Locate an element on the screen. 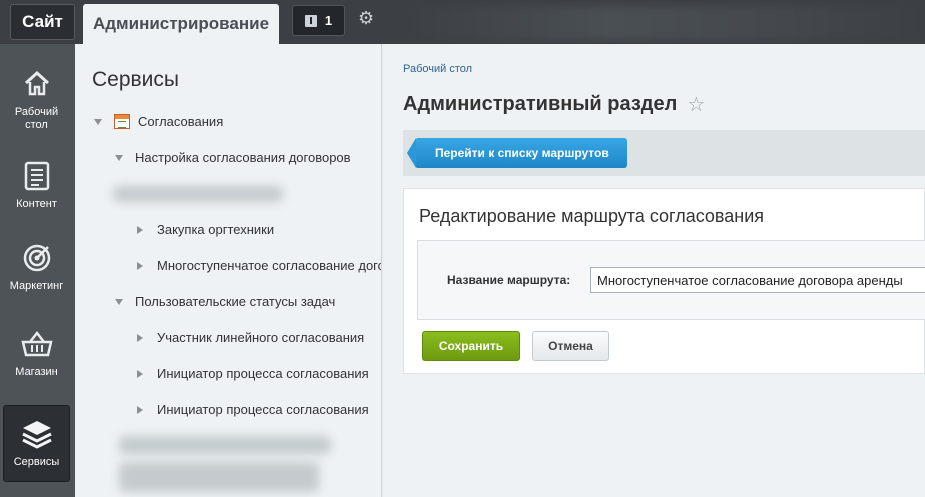 The width and height of the screenshot is (925, 497). nav-label: Контент is located at coordinates (36, 204).